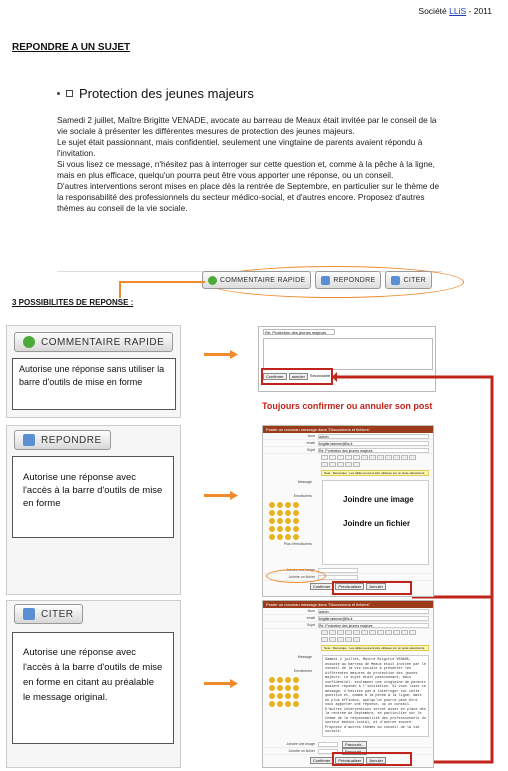 Image resolution: width=508 pixels, height=771 pixels. I want to click on reply-button: REPONDRE, so click(348, 280).